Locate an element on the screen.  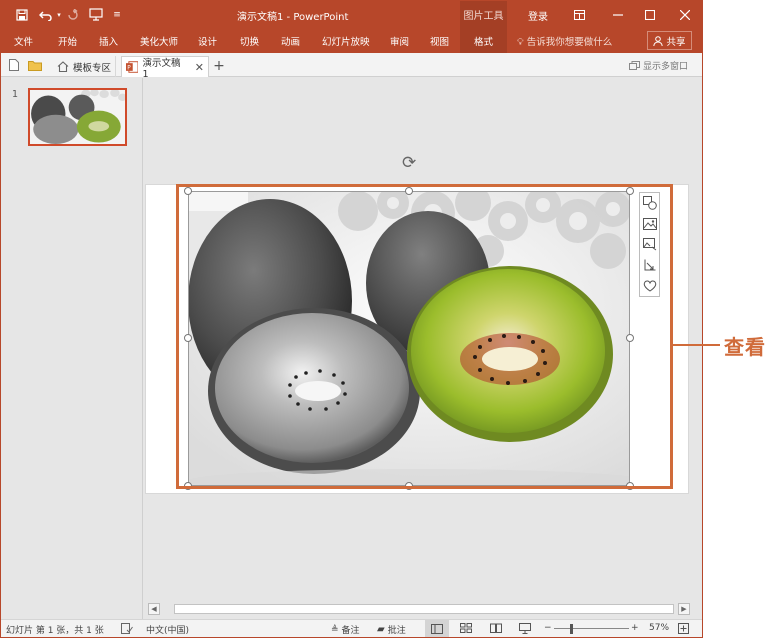
notes-label: 备注 is located at coordinates (350, 631).